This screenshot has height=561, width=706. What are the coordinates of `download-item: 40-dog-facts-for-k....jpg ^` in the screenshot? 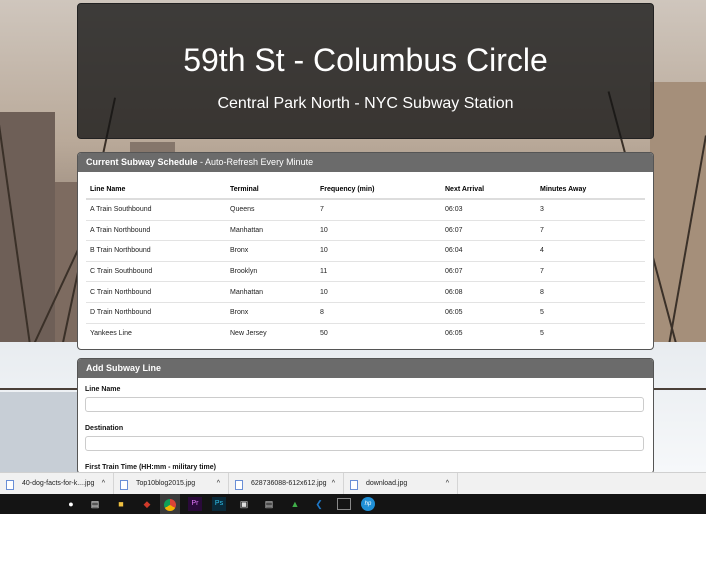 It's located at (57, 484).